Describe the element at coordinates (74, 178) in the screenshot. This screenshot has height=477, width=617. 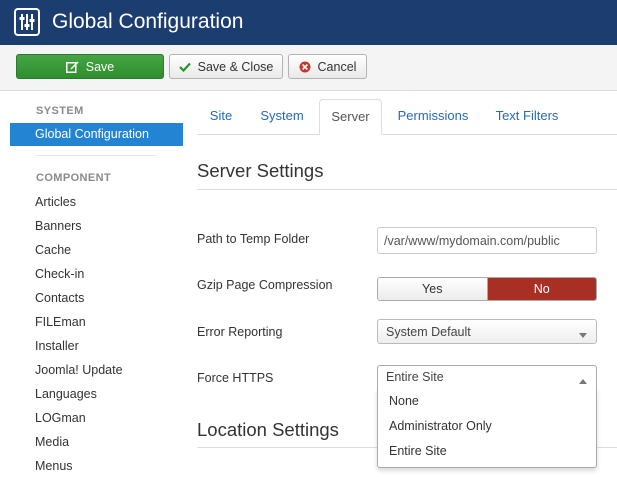
I see `sidebar-heading-component: COMPONENT` at that location.